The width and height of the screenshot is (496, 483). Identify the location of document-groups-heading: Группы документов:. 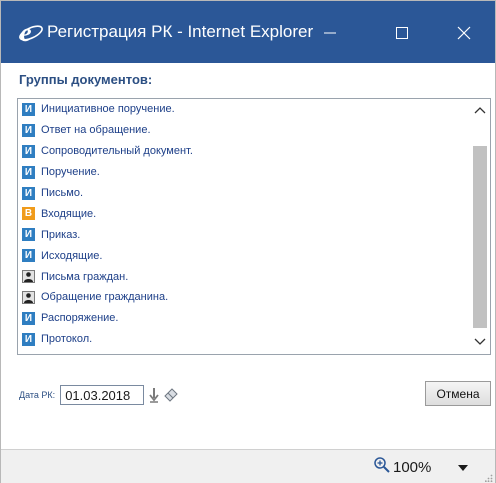
(86, 79).